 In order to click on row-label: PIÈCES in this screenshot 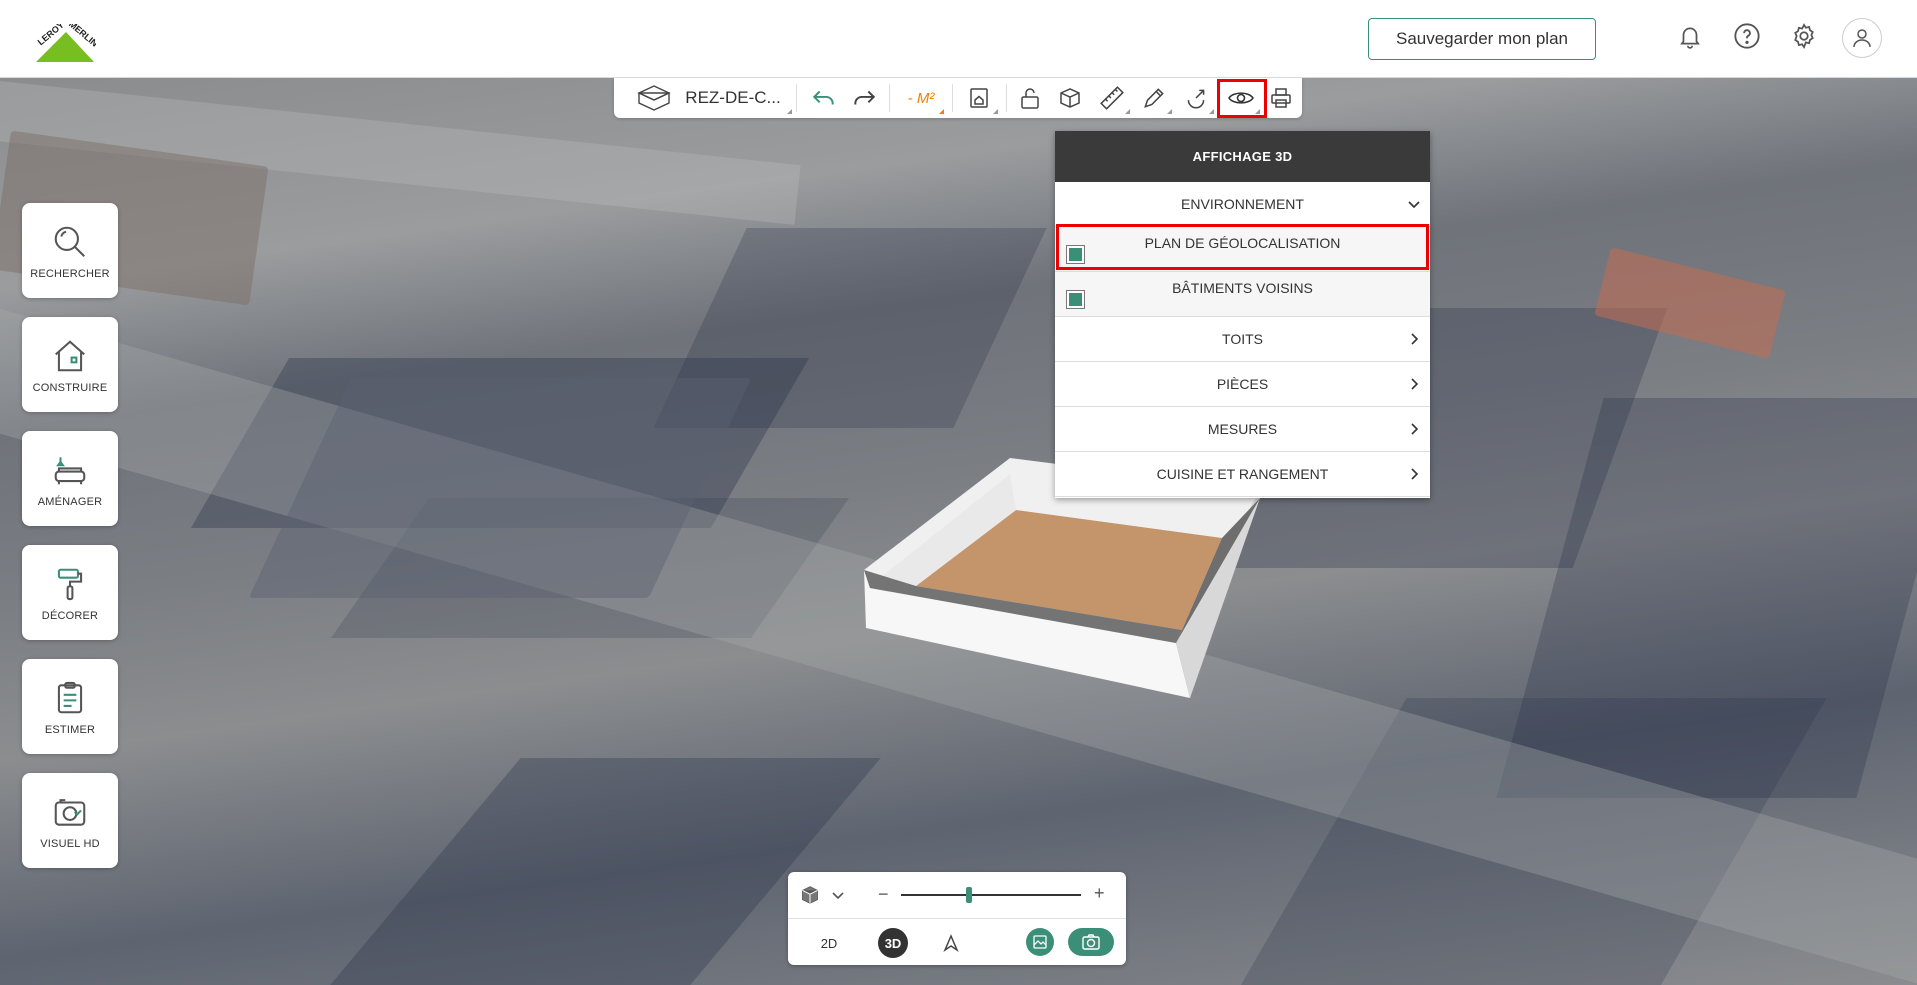, I will do `click(1242, 384)`.